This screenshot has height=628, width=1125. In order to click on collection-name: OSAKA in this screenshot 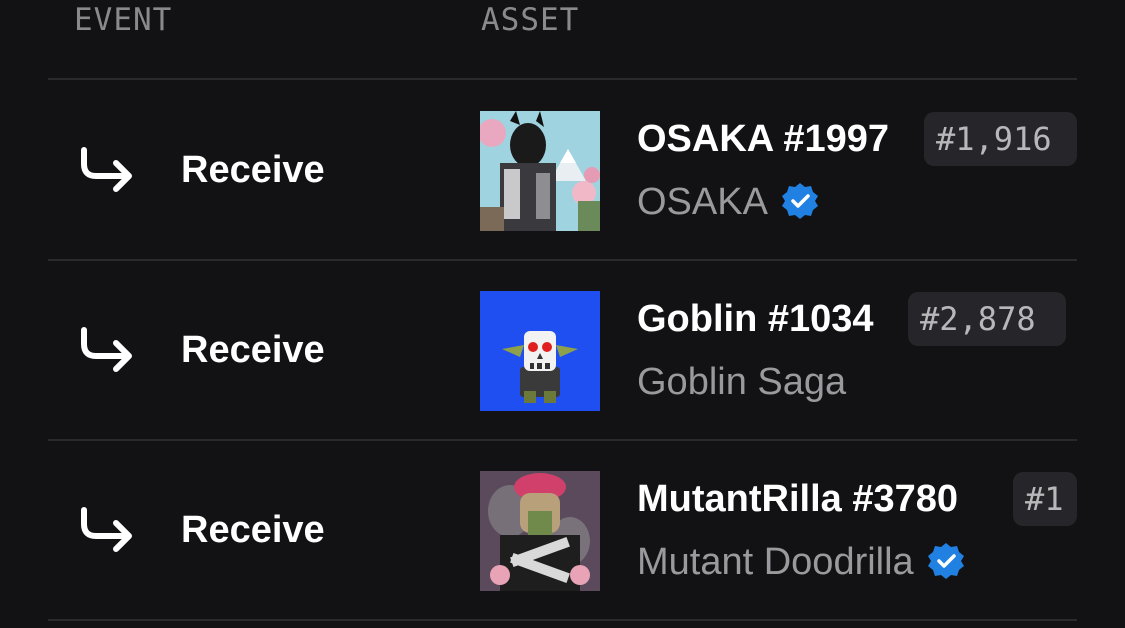, I will do `click(728, 202)`.